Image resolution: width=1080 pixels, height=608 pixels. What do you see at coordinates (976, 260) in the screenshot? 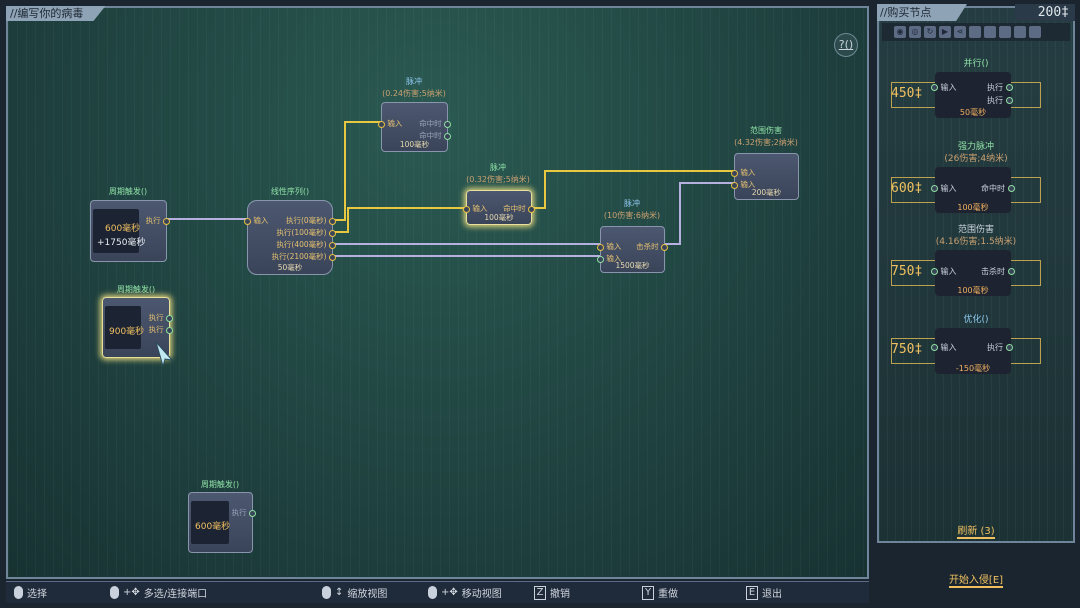
I see `shop-item-area-damage: 范围伤害 (4.16伤害;1.5纳米) 750‡ 输入 击杀时 100毫秒` at bounding box center [976, 260].